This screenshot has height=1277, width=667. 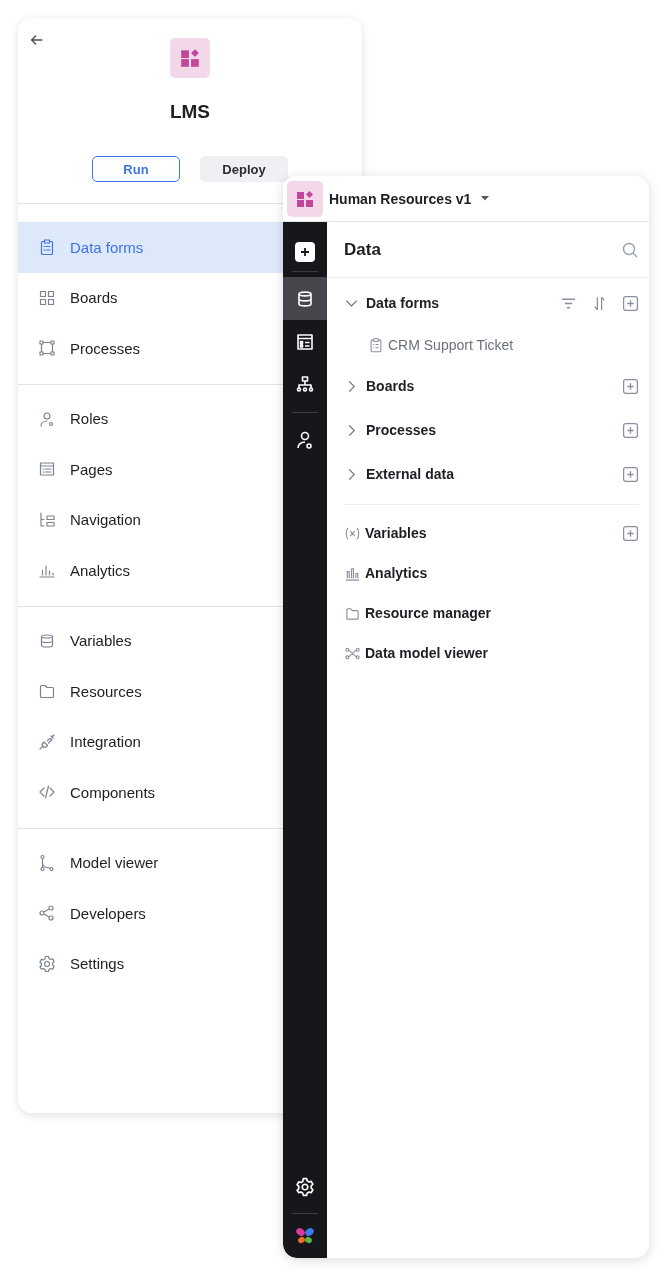 What do you see at coordinates (305, 341) in the screenshot?
I see `form-icon` at bounding box center [305, 341].